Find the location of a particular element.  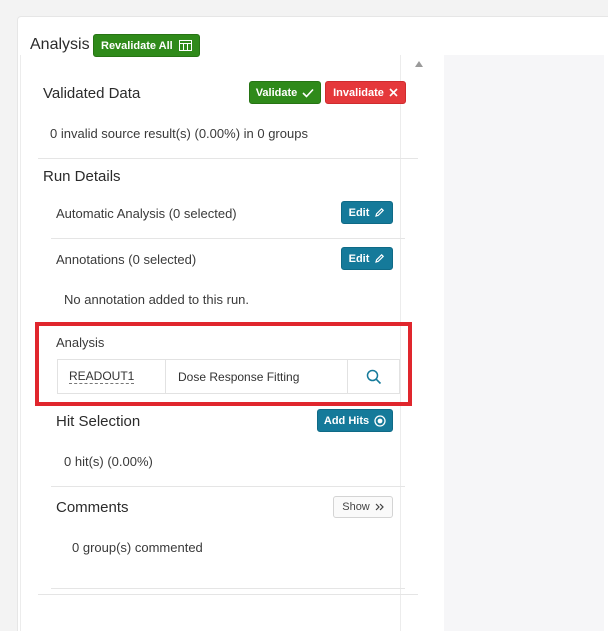

edit-automatic-analysis-button: Edit is located at coordinates (367, 212).